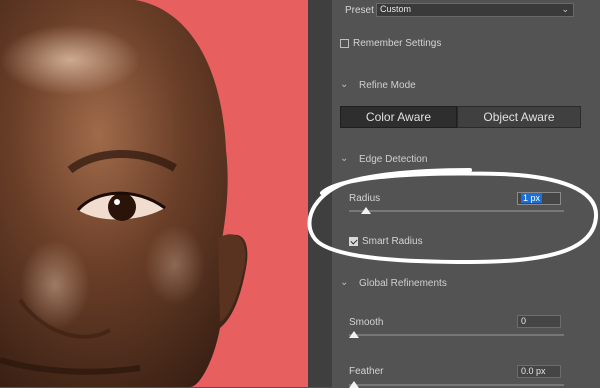 The height and width of the screenshot is (388, 600). I want to click on color-aware-label: Color Aware, so click(398, 117).